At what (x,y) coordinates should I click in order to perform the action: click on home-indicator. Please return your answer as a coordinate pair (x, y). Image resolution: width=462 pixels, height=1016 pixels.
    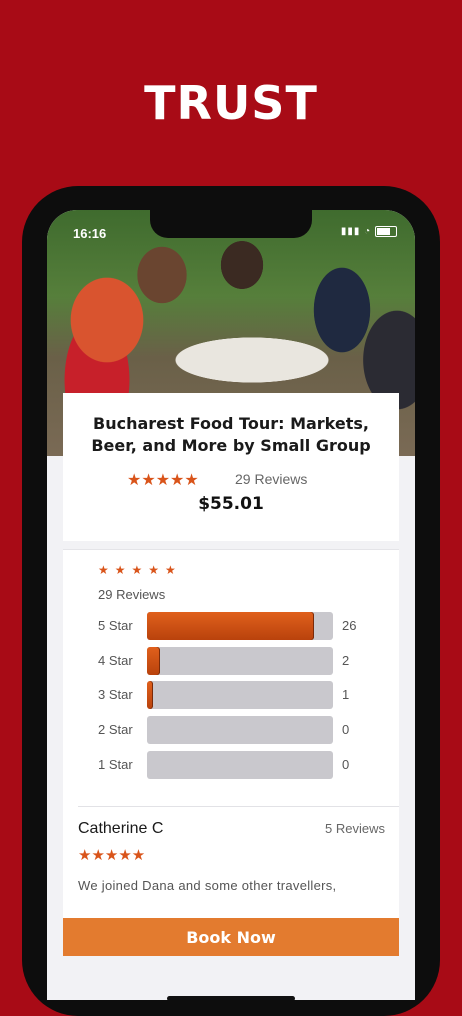
    Looking at the image, I should click on (231, 998).